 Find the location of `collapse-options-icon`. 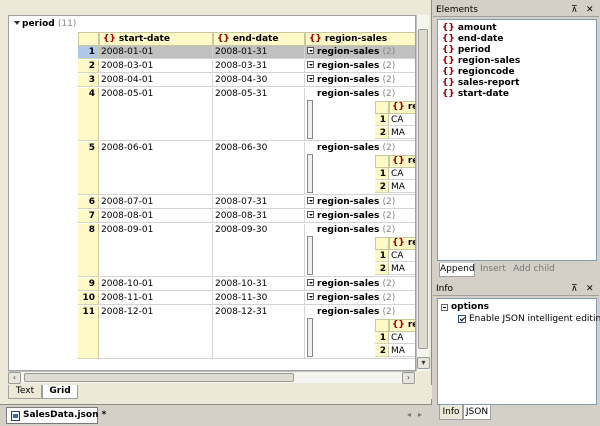

collapse-options-icon is located at coordinates (444, 307).